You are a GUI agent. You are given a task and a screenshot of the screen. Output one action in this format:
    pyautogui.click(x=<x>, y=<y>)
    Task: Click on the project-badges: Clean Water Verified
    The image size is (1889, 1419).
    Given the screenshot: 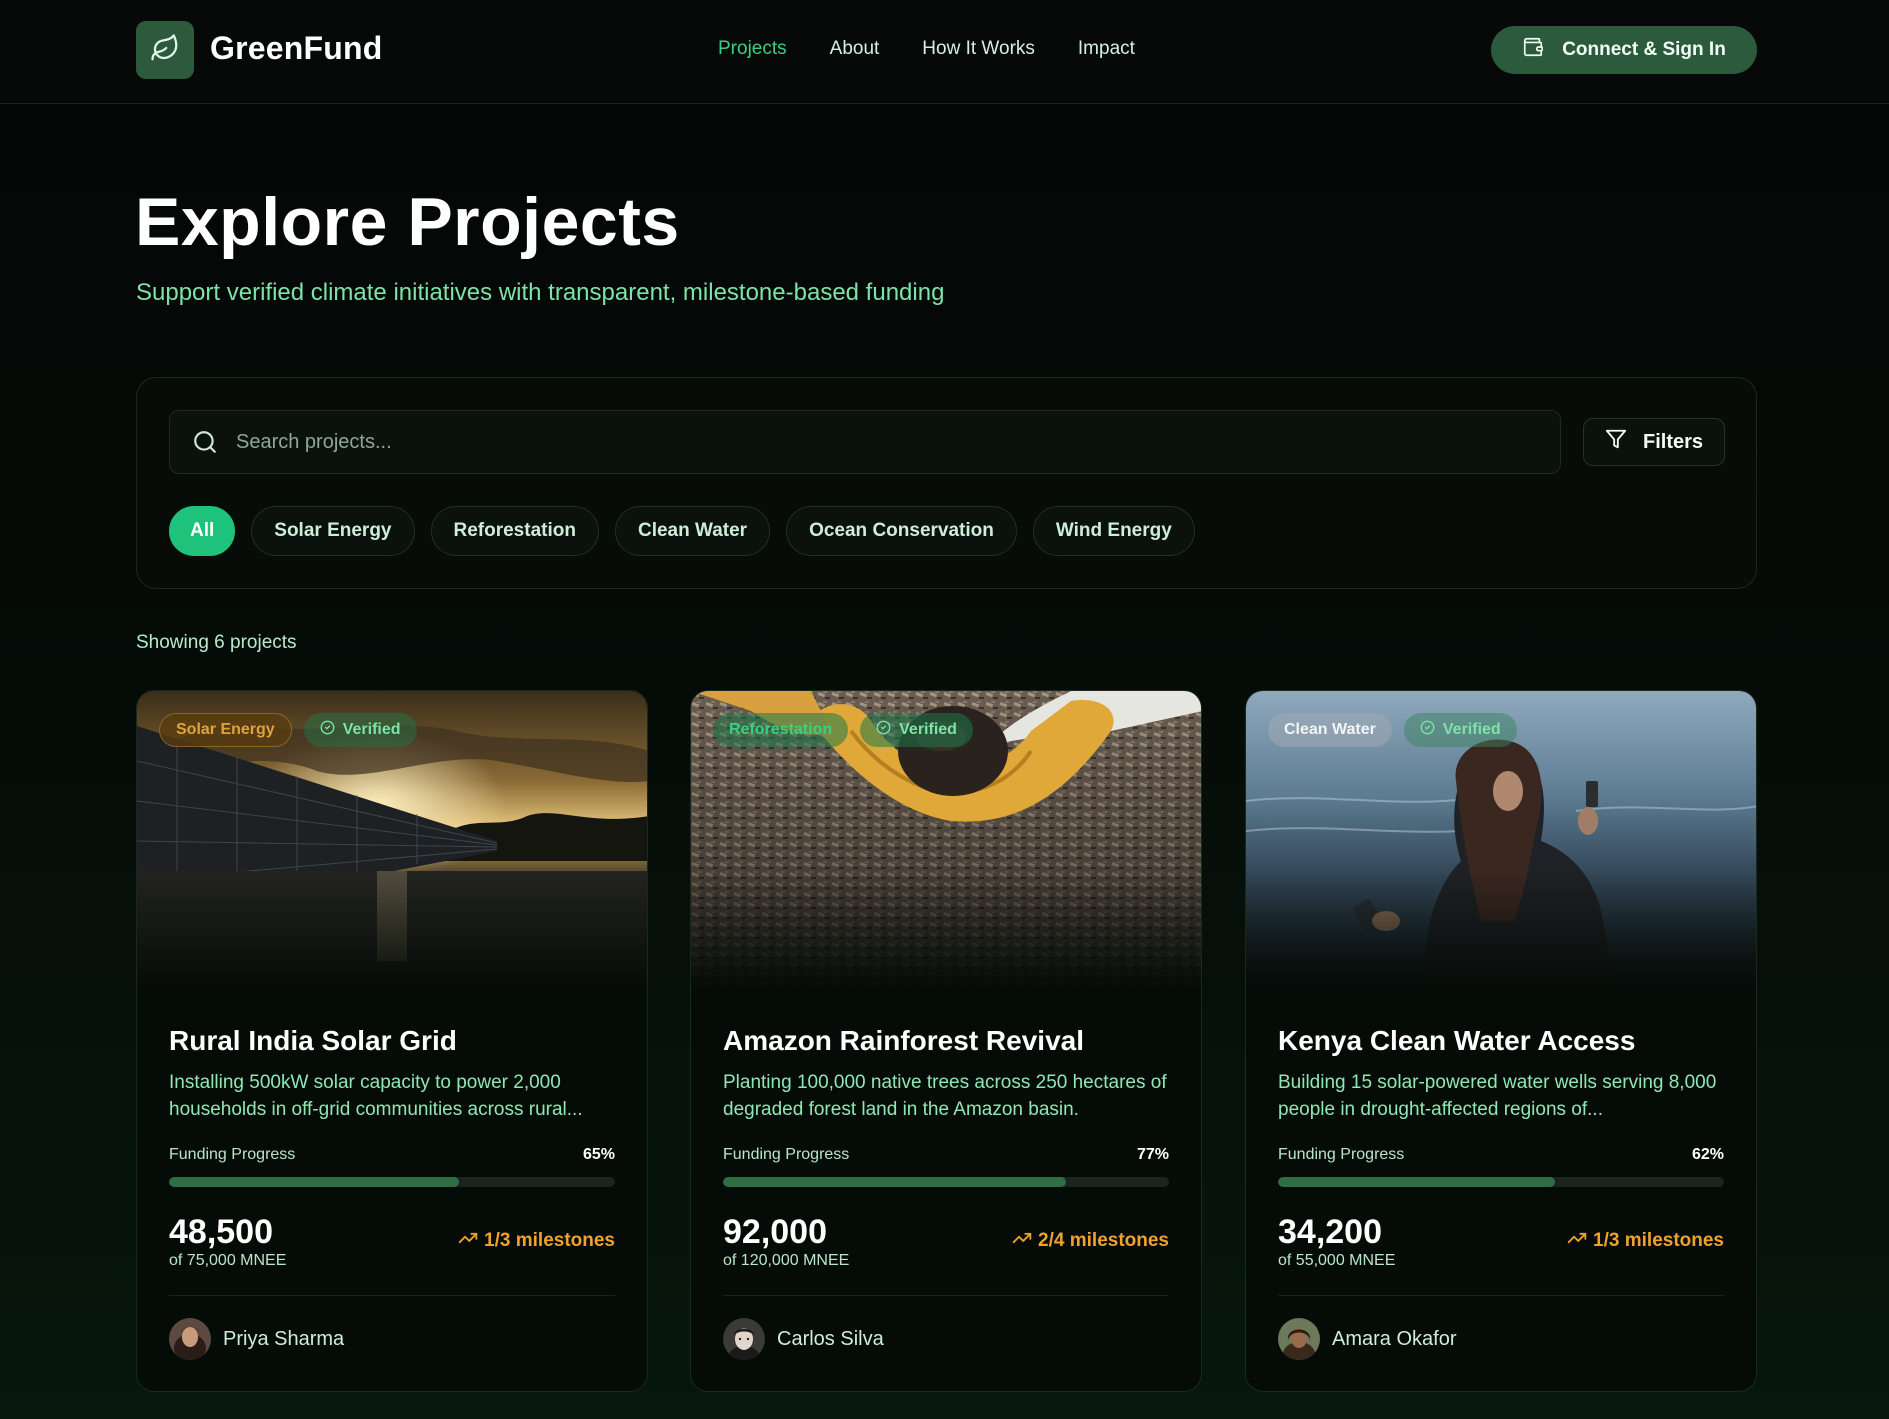 What is the action you would take?
    pyautogui.click(x=1392, y=730)
    